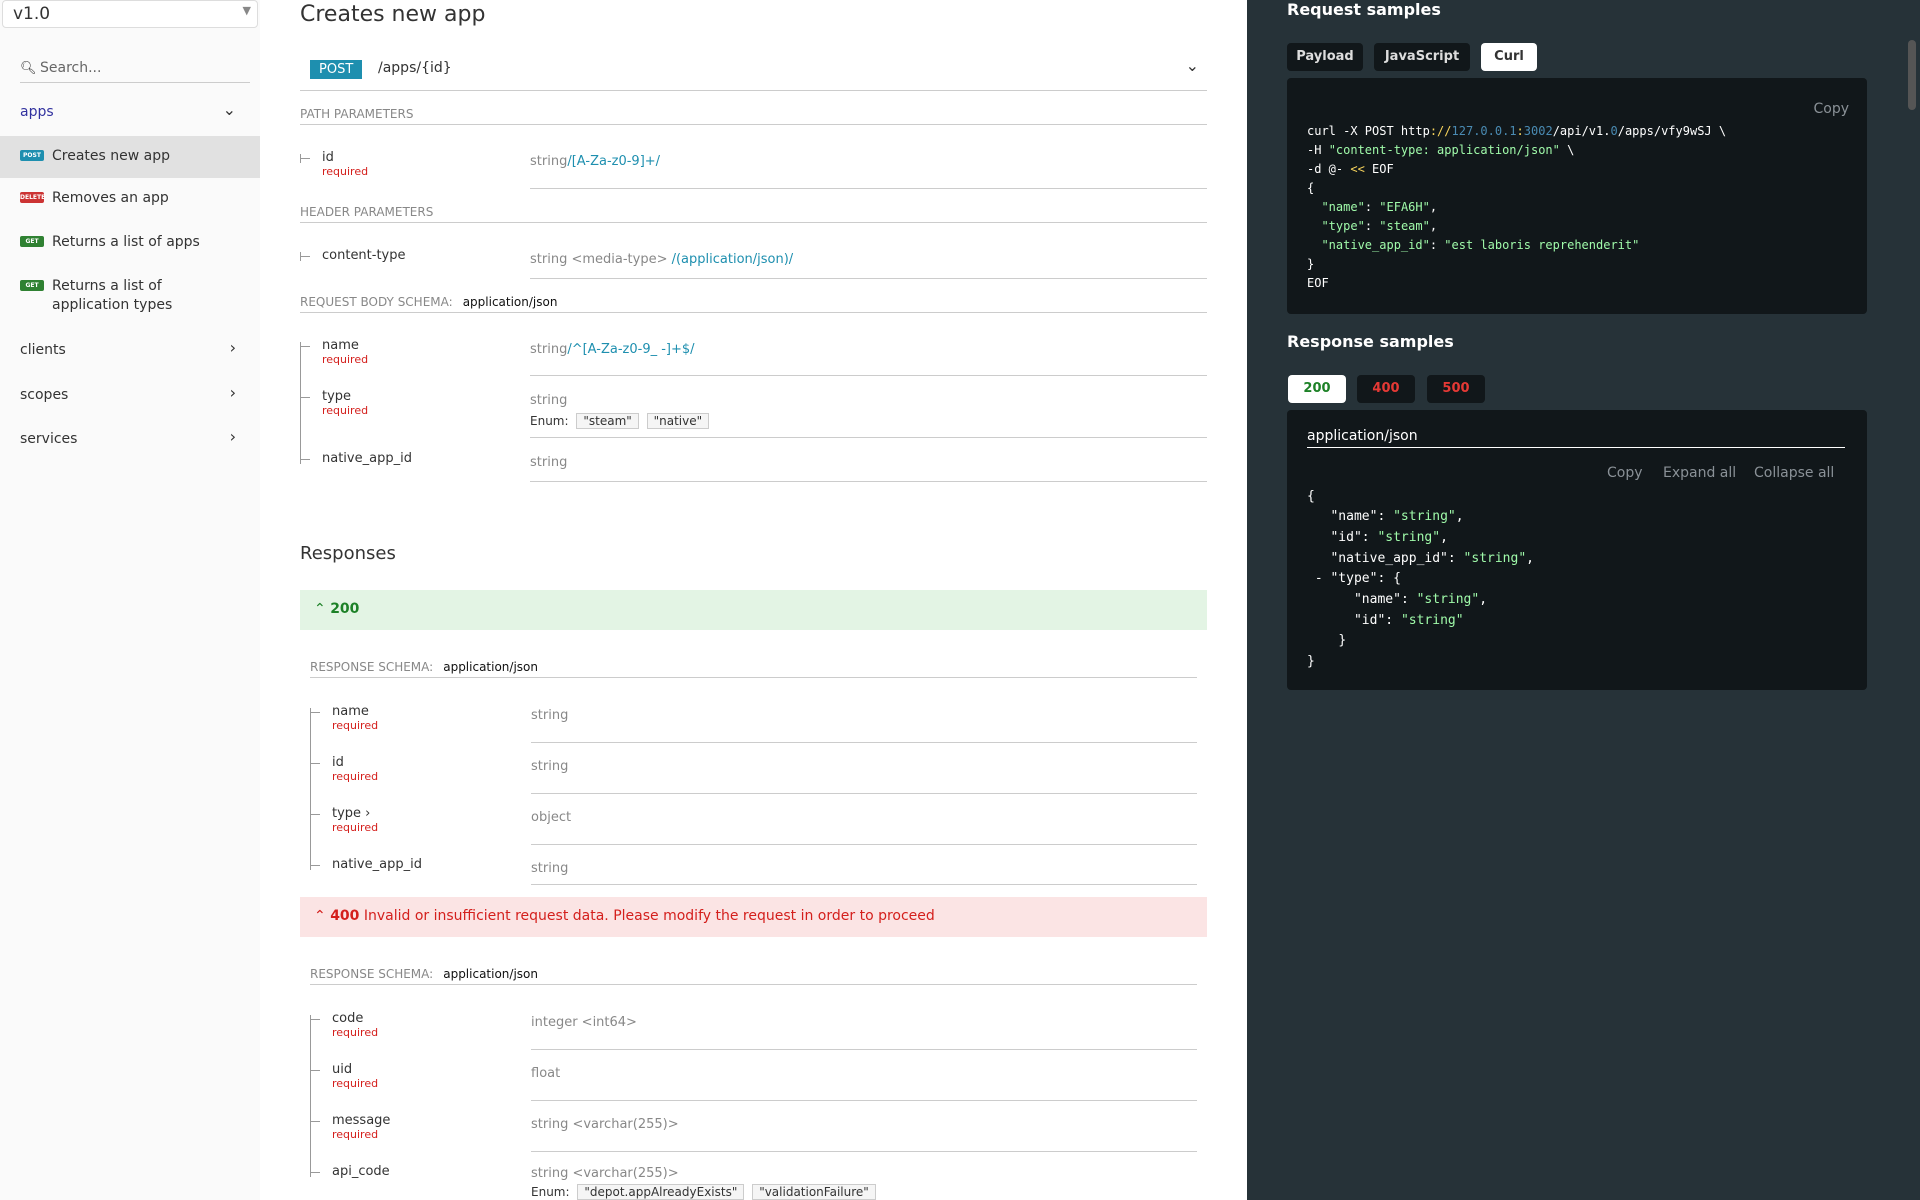 Image resolution: width=1920 pixels, height=1200 pixels. What do you see at coordinates (232, 347) in the screenshot?
I see `chevron-right-icon: ›` at bounding box center [232, 347].